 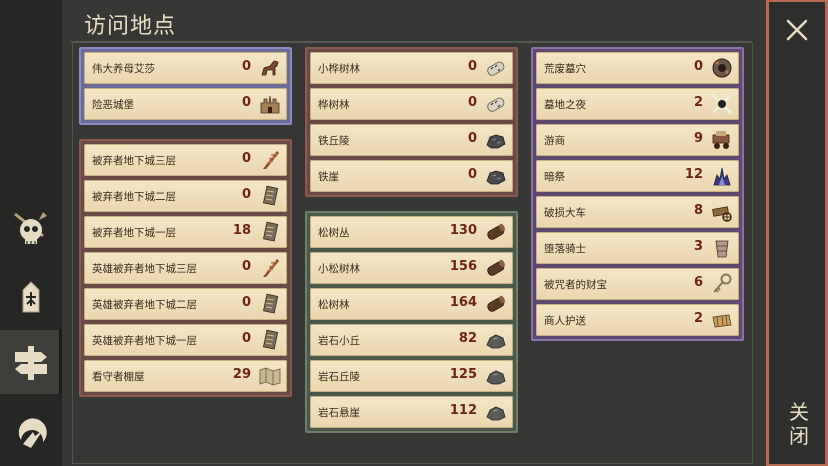 What do you see at coordinates (411, 176) in the screenshot?
I see `location-card: 铁崖 0` at bounding box center [411, 176].